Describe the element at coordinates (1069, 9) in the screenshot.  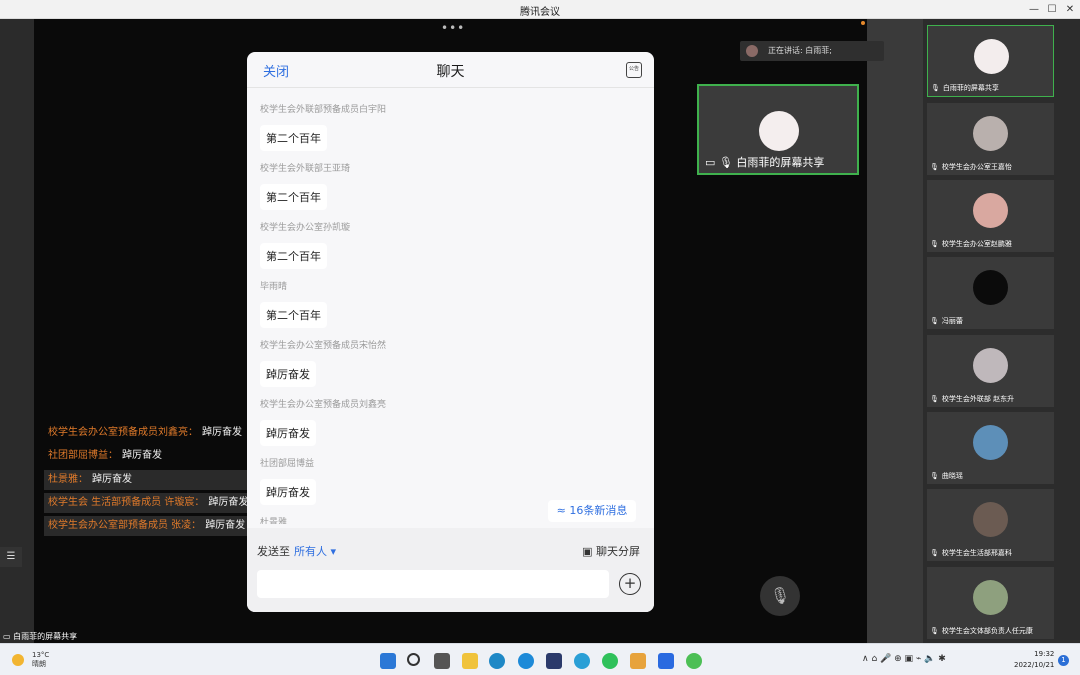
I see `close-window-button: ✕` at that location.